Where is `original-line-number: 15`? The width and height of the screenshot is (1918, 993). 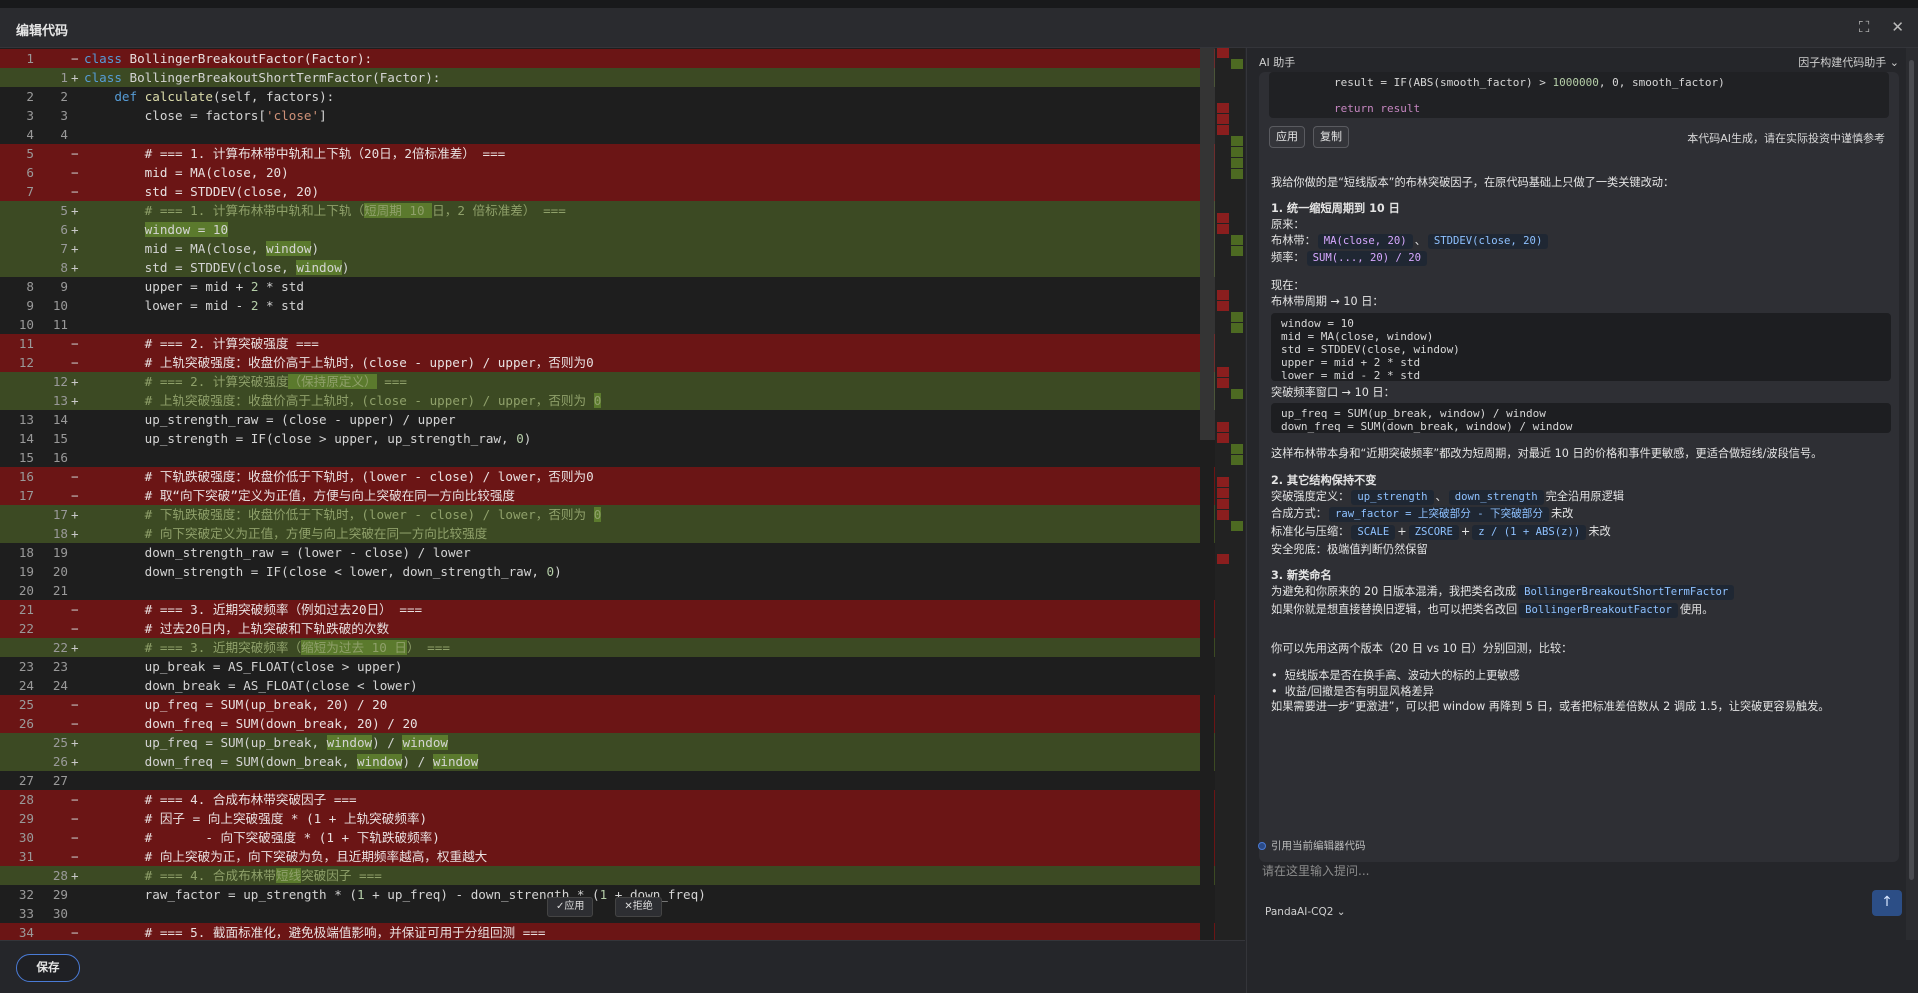 original-line-number: 15 is located at coordinates (26, 457).